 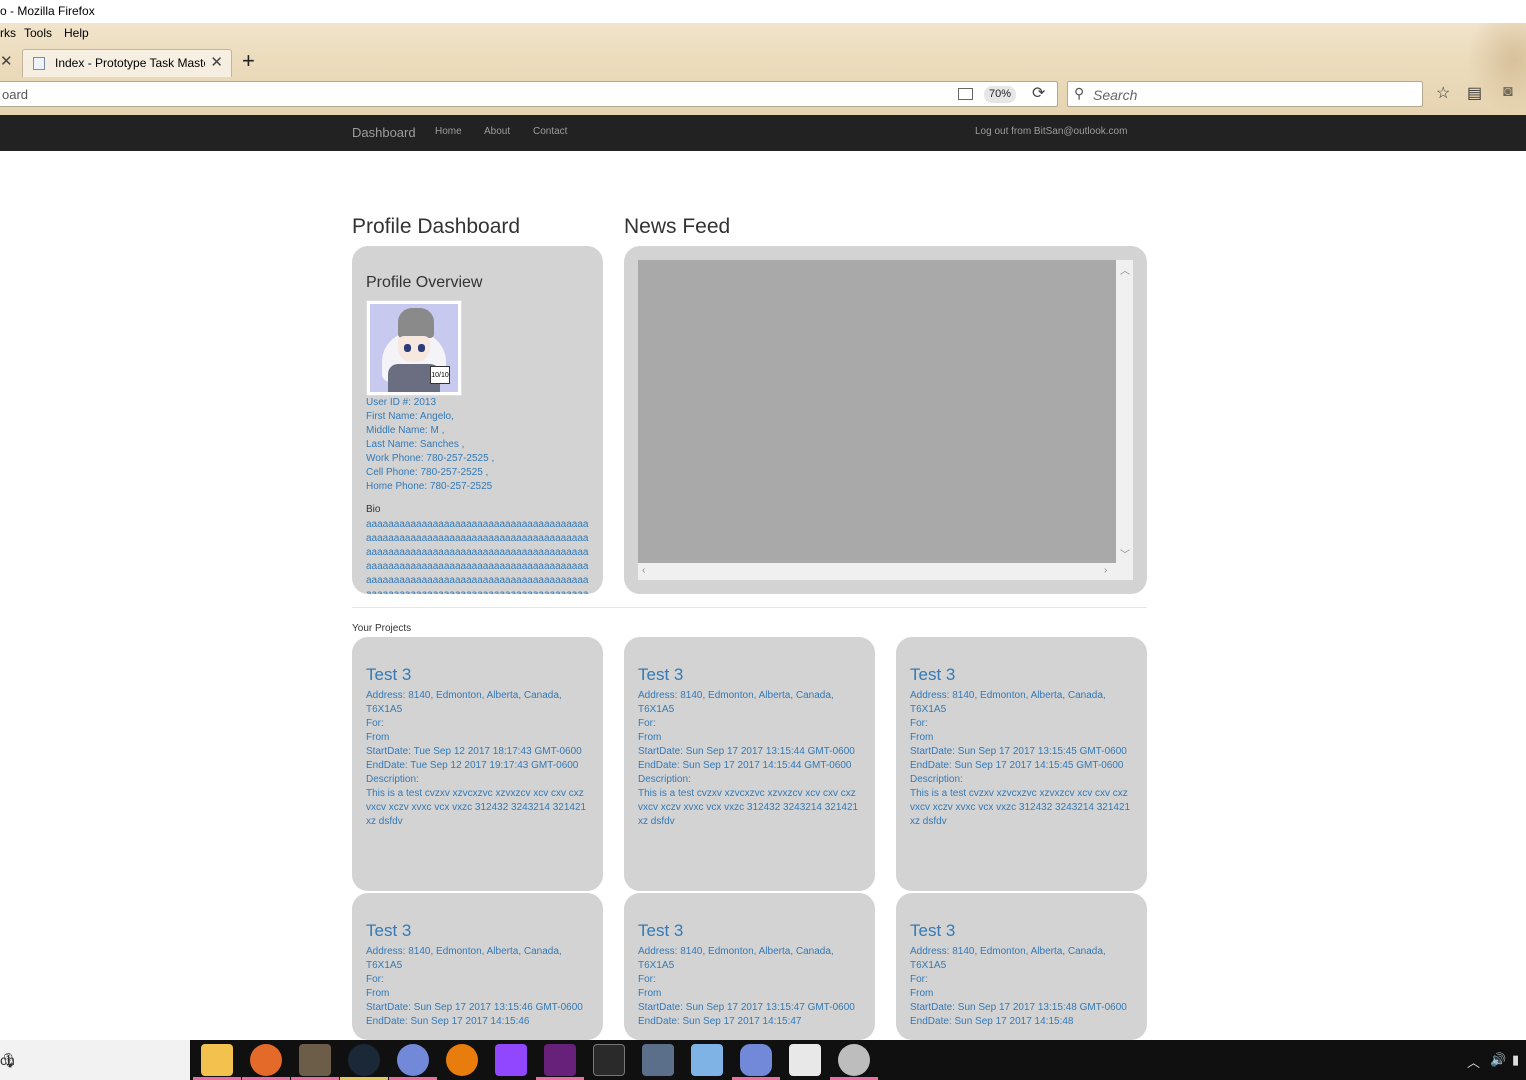 I want to click on library-icon: ▤, so click(x=1474, y=93).